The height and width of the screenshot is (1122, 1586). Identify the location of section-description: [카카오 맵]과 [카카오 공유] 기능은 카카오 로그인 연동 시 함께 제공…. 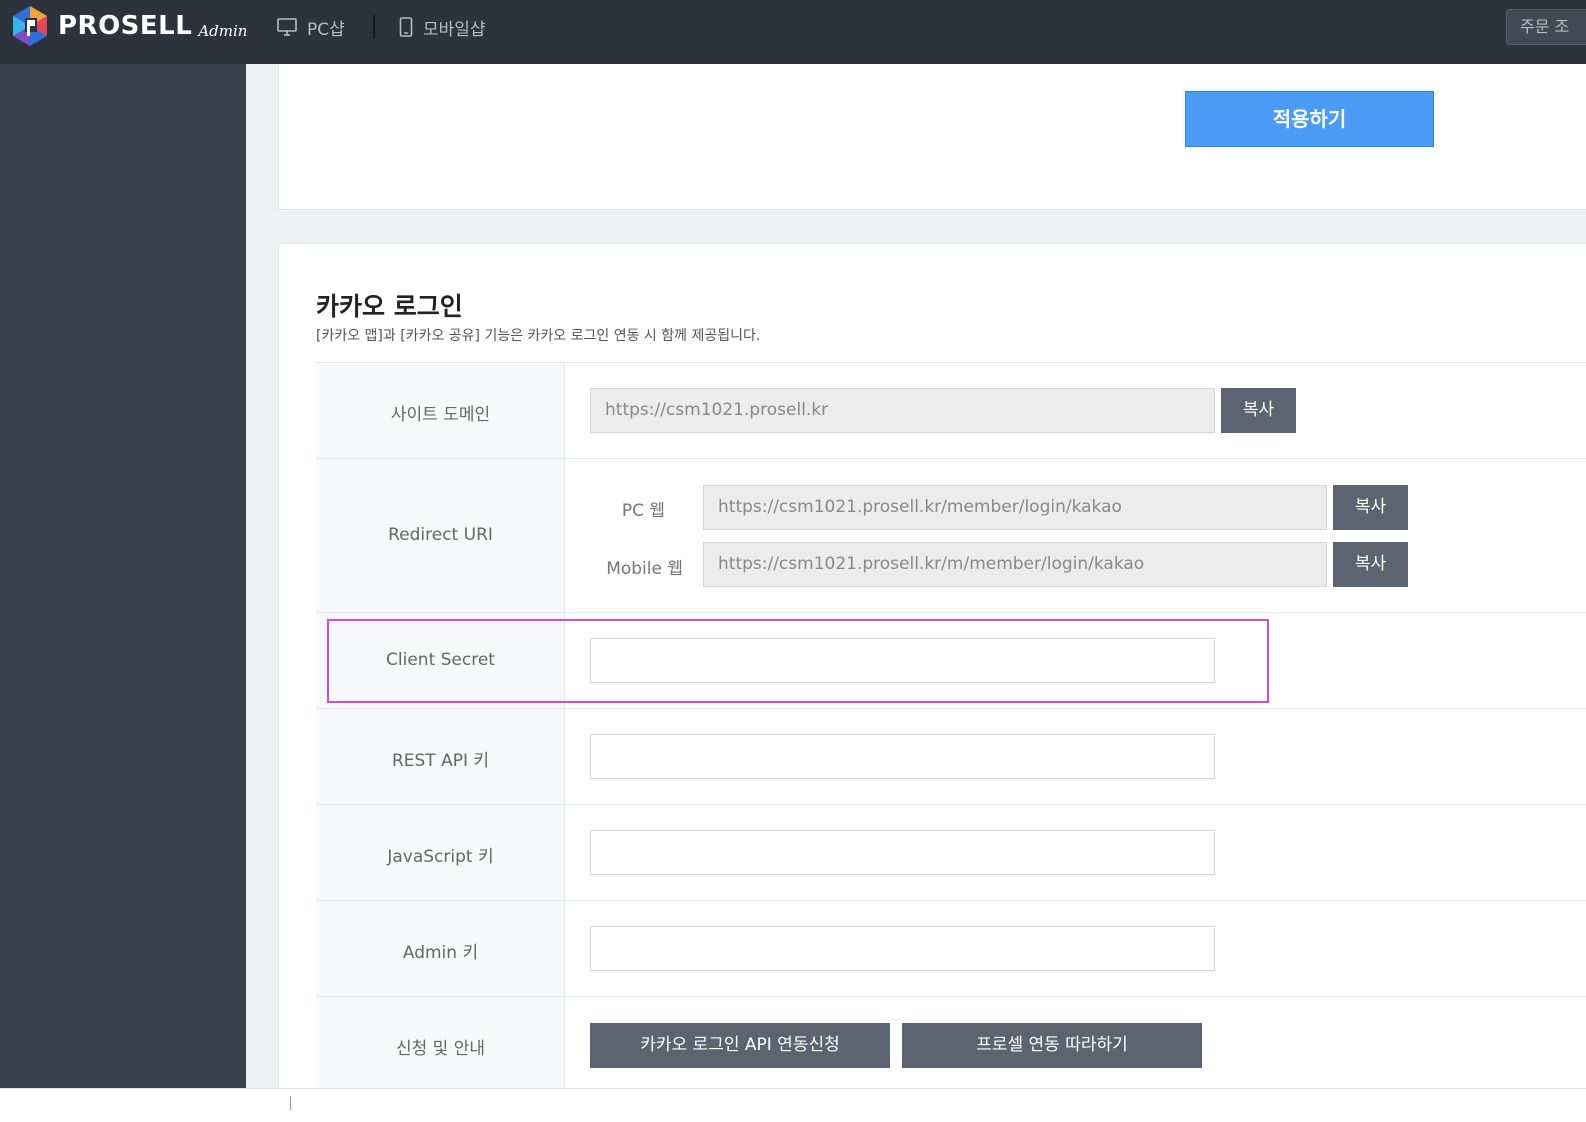
(538, 336).